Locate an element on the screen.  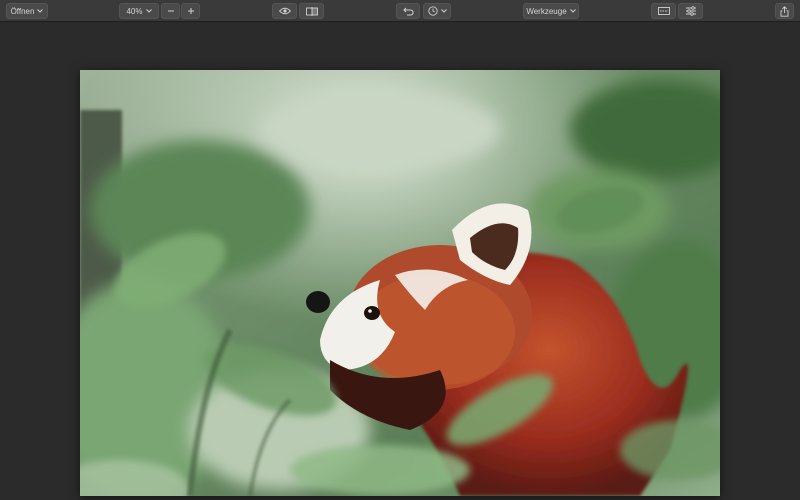
minus-icon is located at coordinates (171, 11).